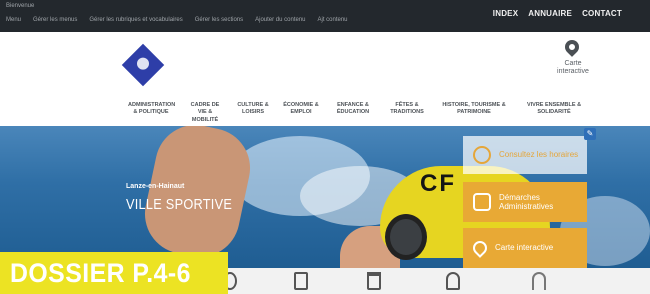 The height and width of the screenshot is (294, 650). Describe the element at coordinates (333, 20) in the screenshot. I see `admin-bar-item: Ajt contenu` at that location.